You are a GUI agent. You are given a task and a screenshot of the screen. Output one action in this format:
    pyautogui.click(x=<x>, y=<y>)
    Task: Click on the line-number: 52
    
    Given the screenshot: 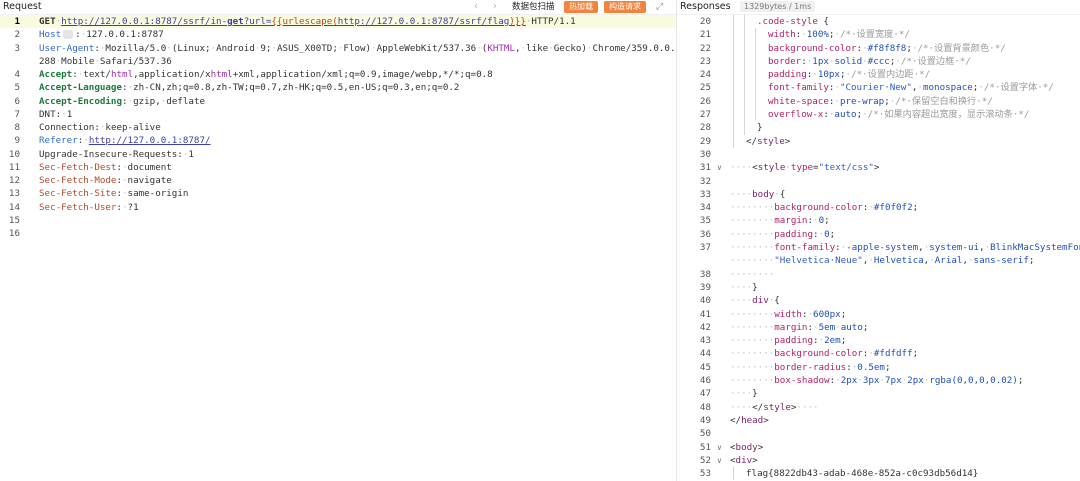 What is the action you would take?
    pyautogui.click(x=705, y=460)
    